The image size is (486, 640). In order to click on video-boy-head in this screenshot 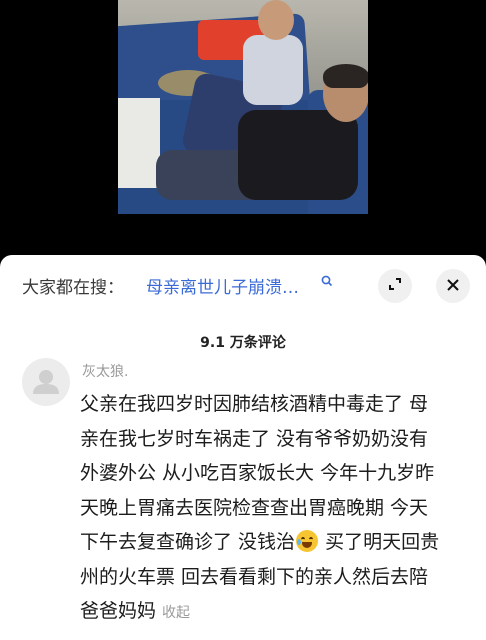, I will do `click(276, 20)`.